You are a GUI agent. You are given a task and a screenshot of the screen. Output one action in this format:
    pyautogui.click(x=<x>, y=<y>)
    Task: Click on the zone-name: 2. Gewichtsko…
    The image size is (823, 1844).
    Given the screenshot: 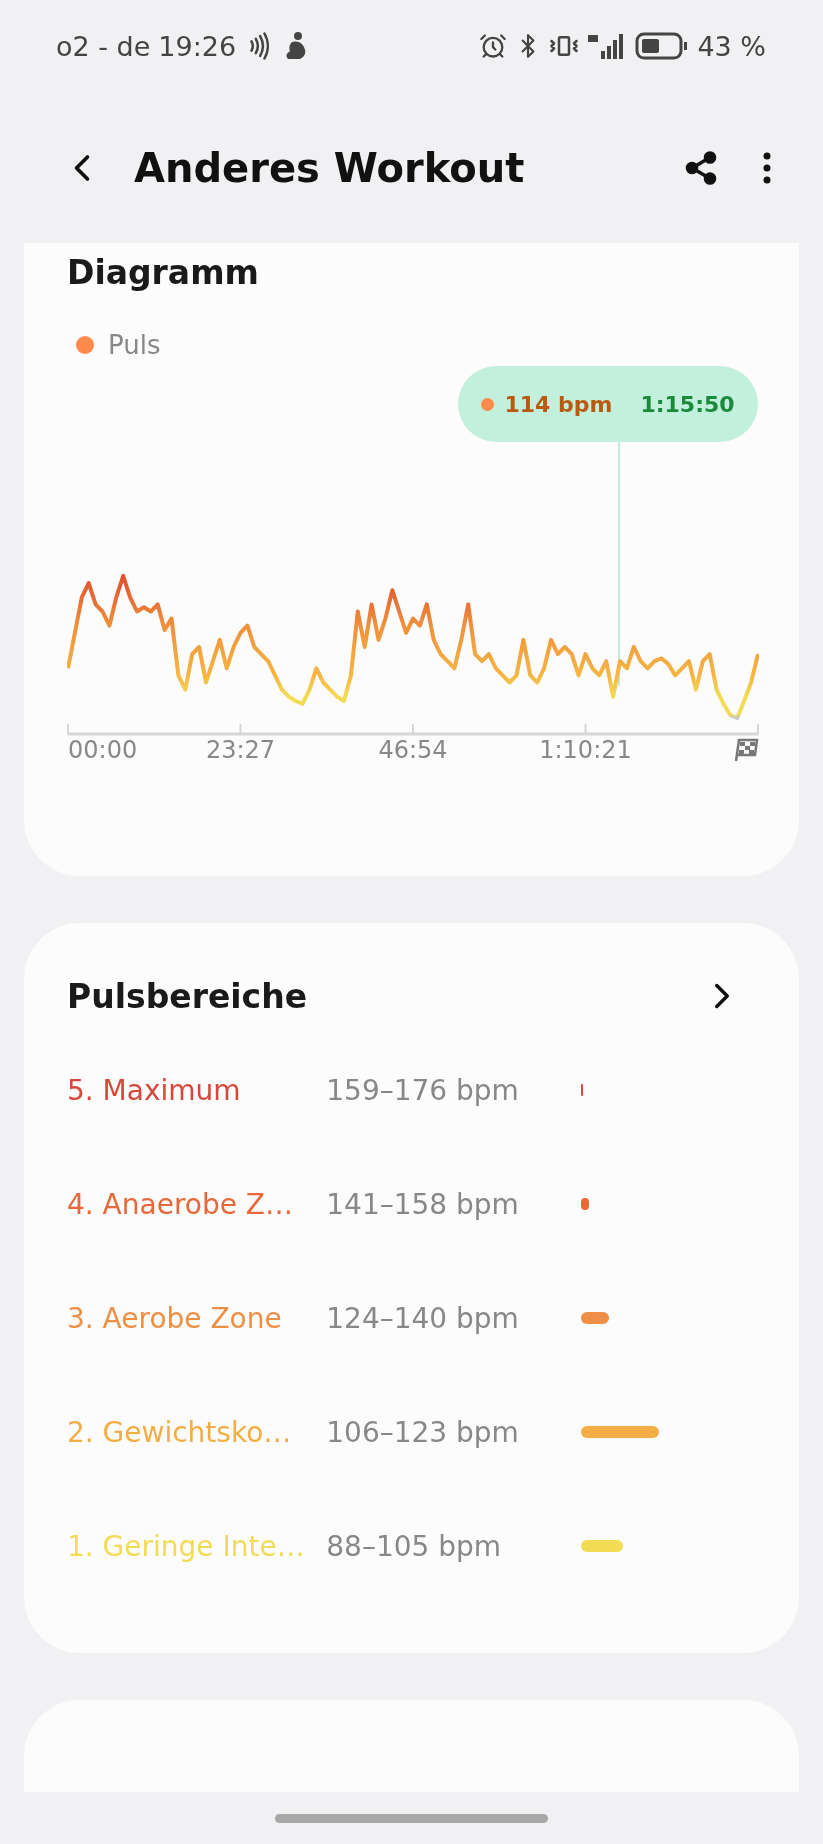 What is the action you would take?
    pyautogui.click(x=180, y=1432)
    